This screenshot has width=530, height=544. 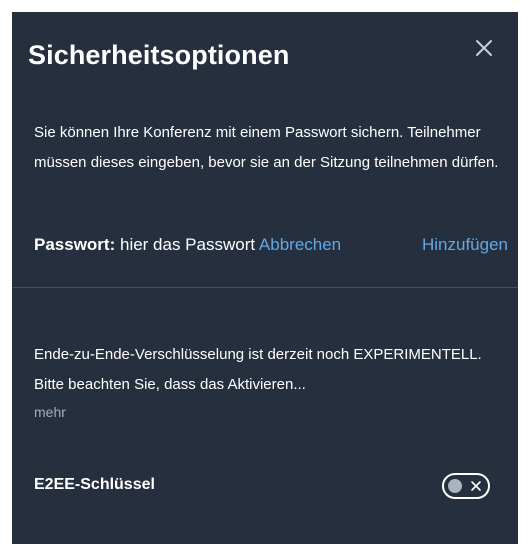 I want to click on toggle-knob, so click(x=455, y=486).